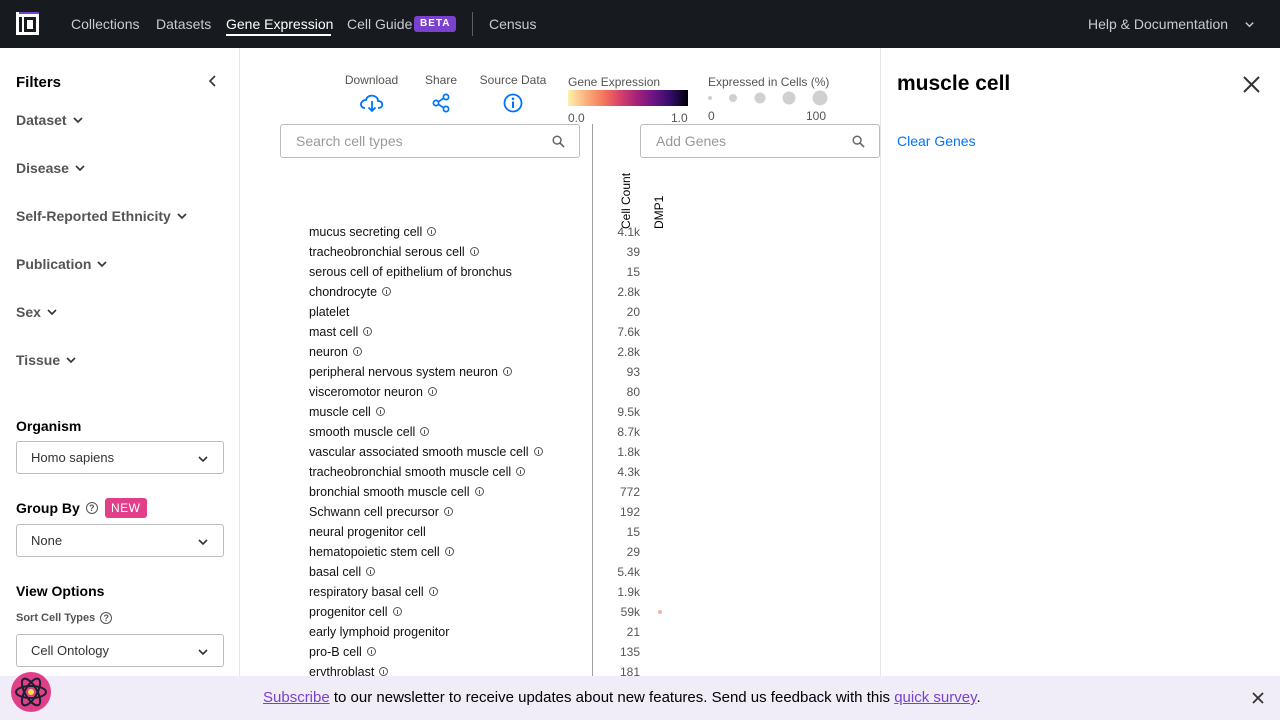  What do you see at coordinates (479, 572) in the screenshot?
I see `cell-type-row: basal cell 5.4k` at bounding box center [479, 572].